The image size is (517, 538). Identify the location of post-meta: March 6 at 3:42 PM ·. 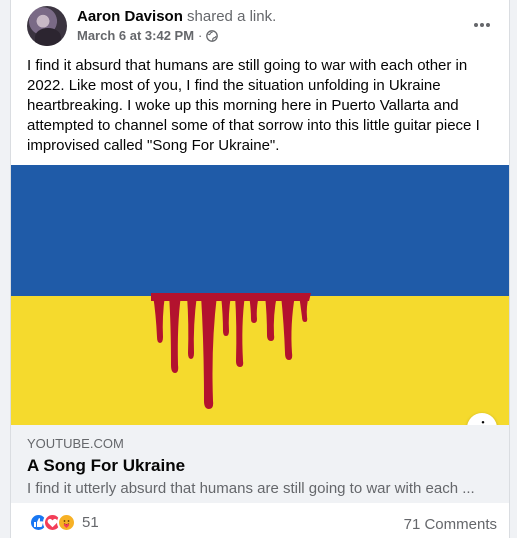
(148, 35).